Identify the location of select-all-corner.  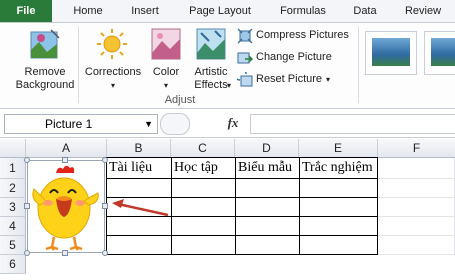
(13, 148).